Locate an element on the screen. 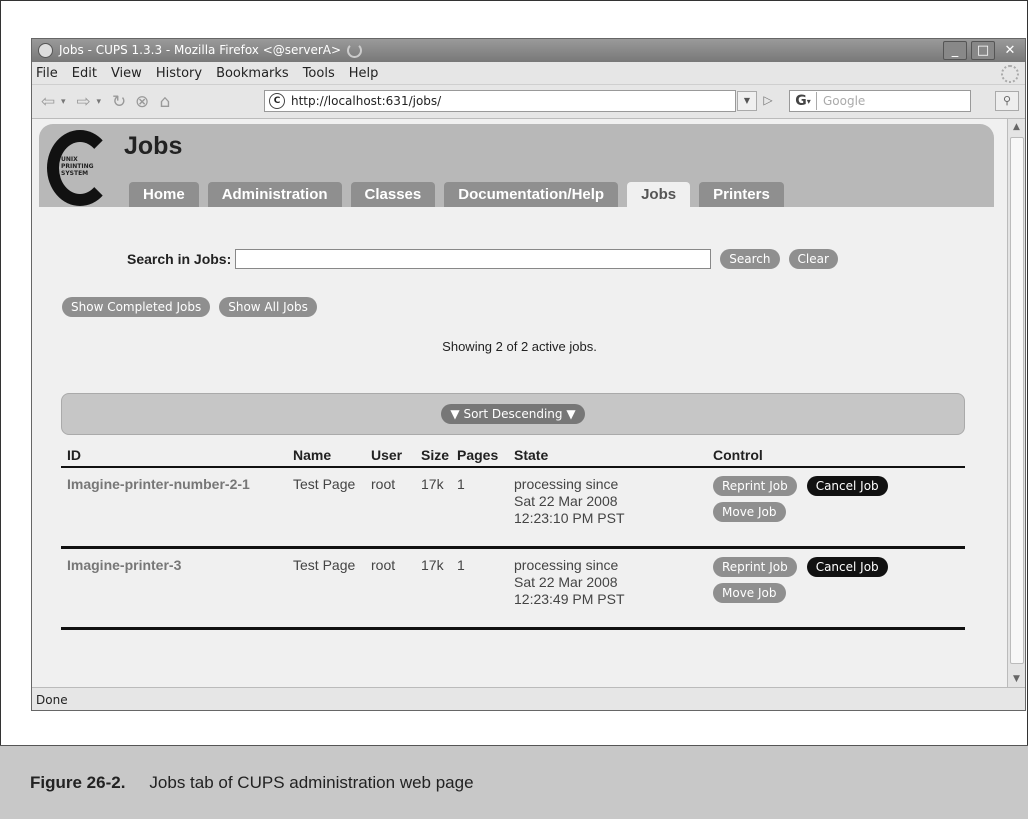 This screenshot has width=1028, height=819. menu-file: File is located at coordinates (47, 73).